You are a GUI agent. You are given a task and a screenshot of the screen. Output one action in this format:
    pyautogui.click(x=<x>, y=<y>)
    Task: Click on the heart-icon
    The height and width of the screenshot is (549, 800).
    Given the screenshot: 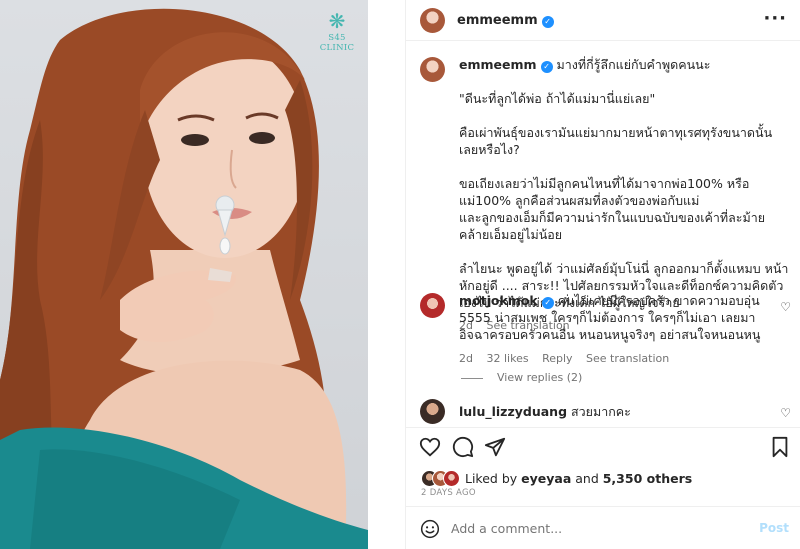 What is the action you would take?
    pyautogui.click(x=430, y=447)
    